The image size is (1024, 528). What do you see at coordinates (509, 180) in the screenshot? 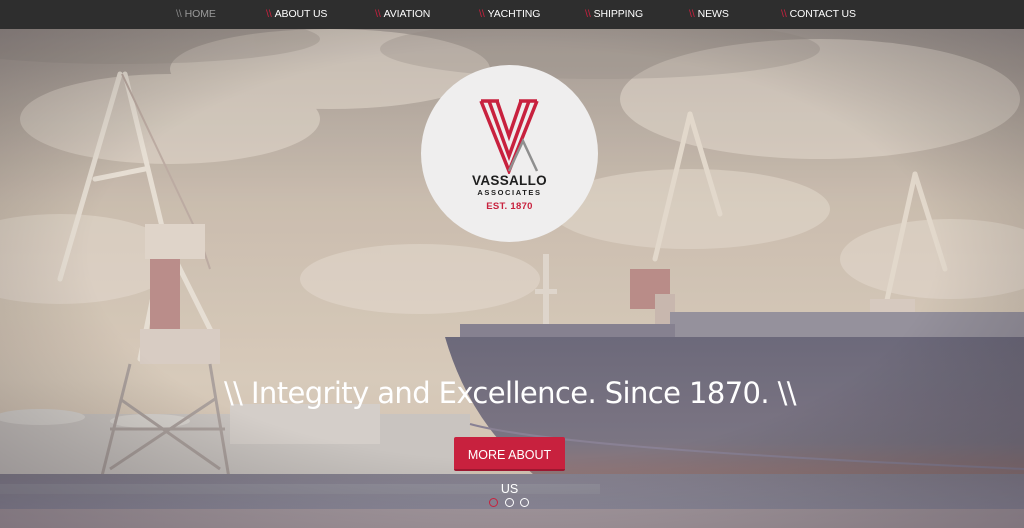
I see `brand-name: VASSALLO` at bounding box center [509, 180].